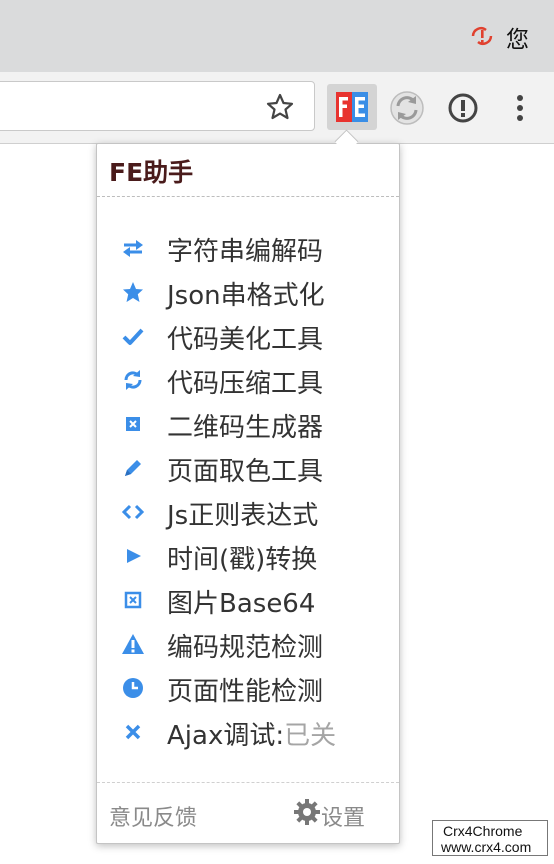  I want to click on refresh-icon, so click(133, 380).